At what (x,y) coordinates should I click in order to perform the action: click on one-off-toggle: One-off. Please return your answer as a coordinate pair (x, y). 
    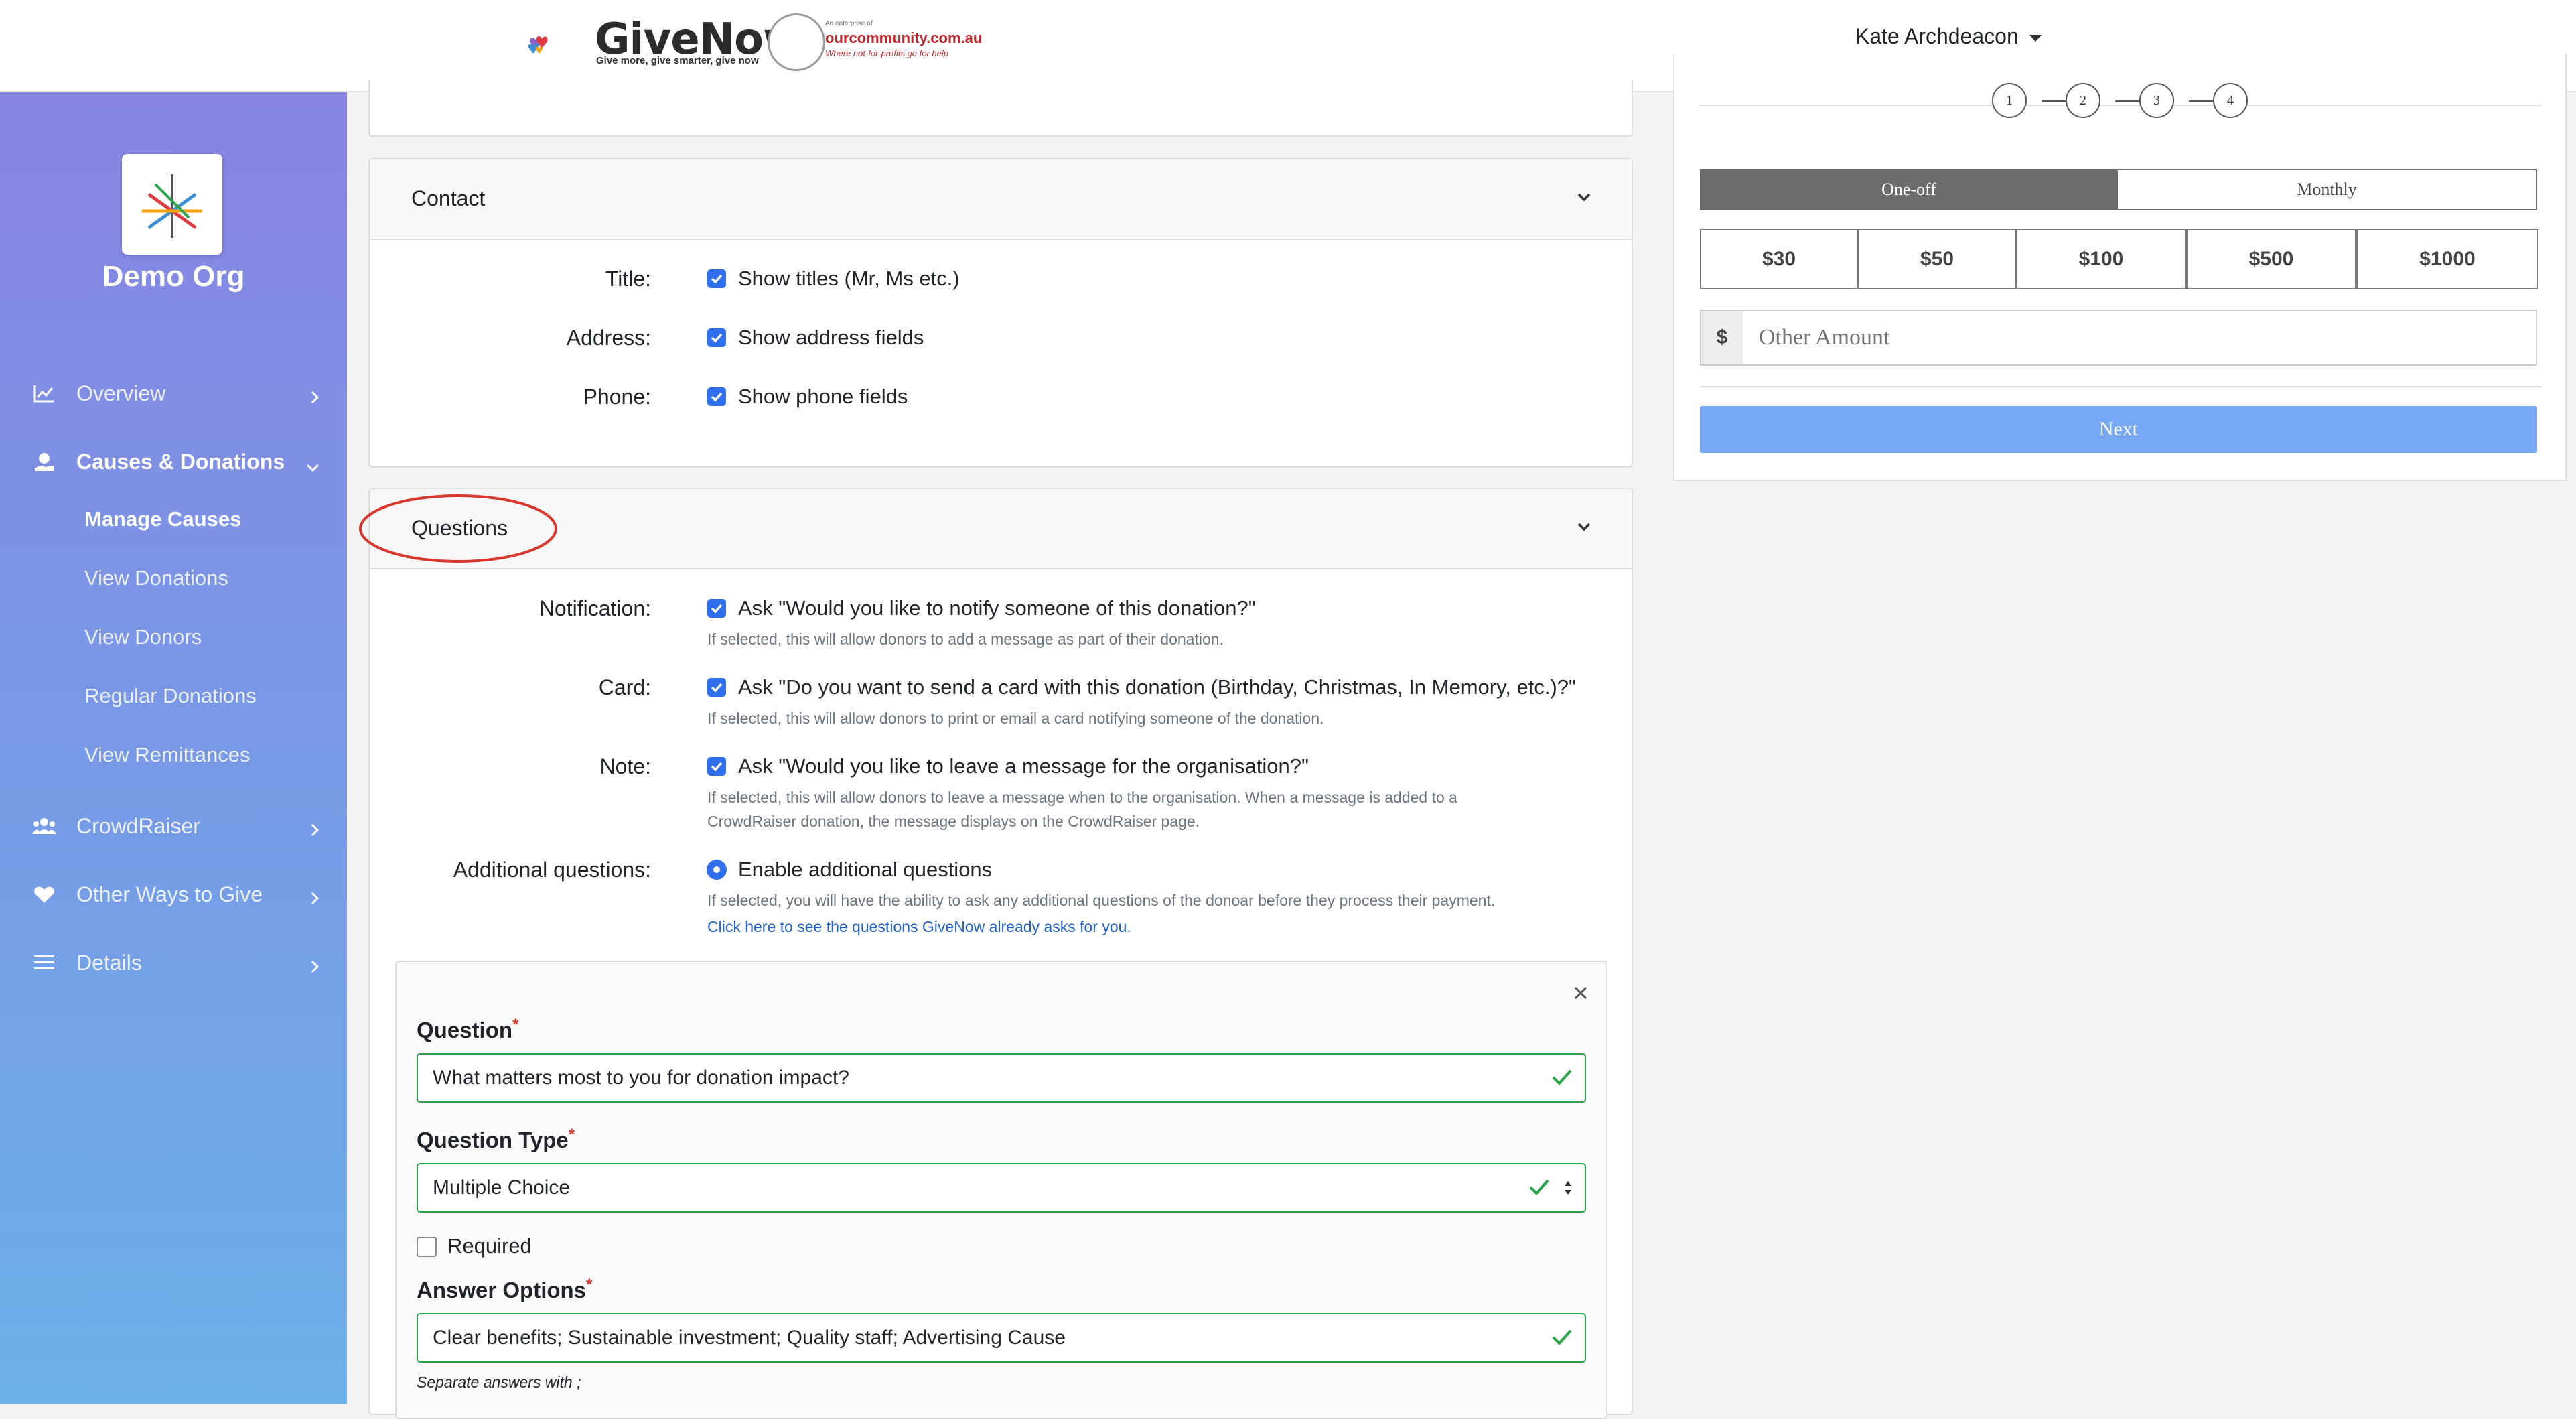
    Looking at the image, I should click on (1909, 189).